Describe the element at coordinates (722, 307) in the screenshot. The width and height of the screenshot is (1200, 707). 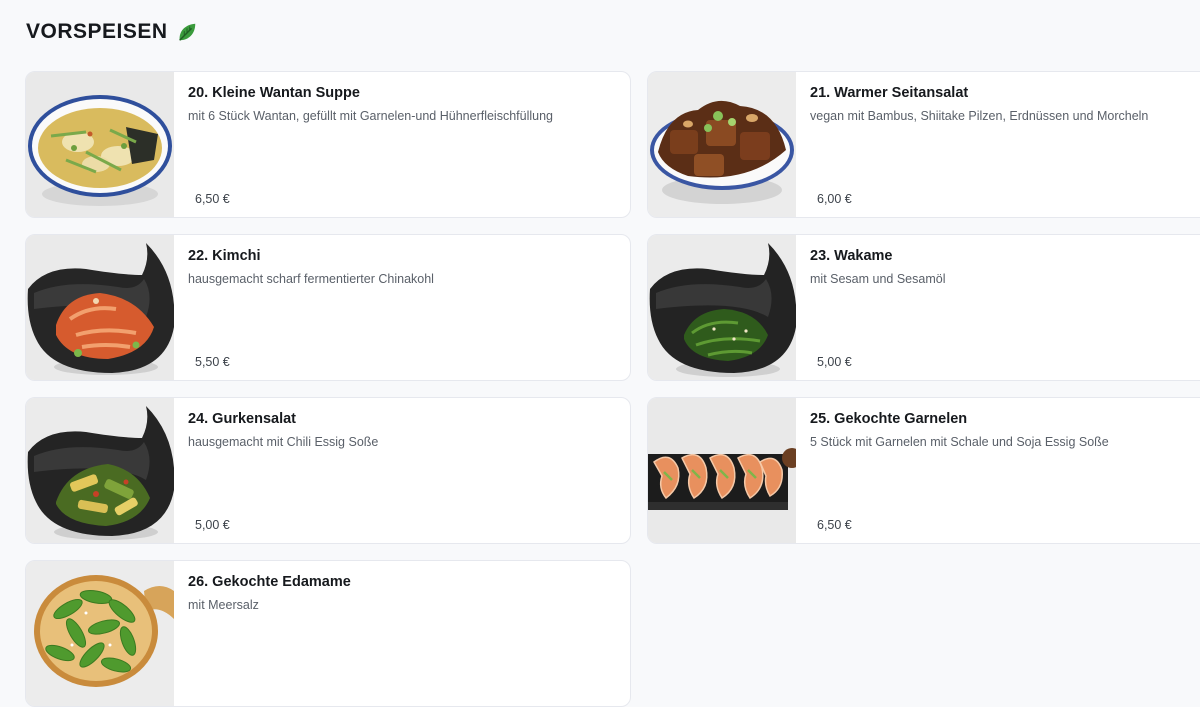
I see `wakame-image` at that location.